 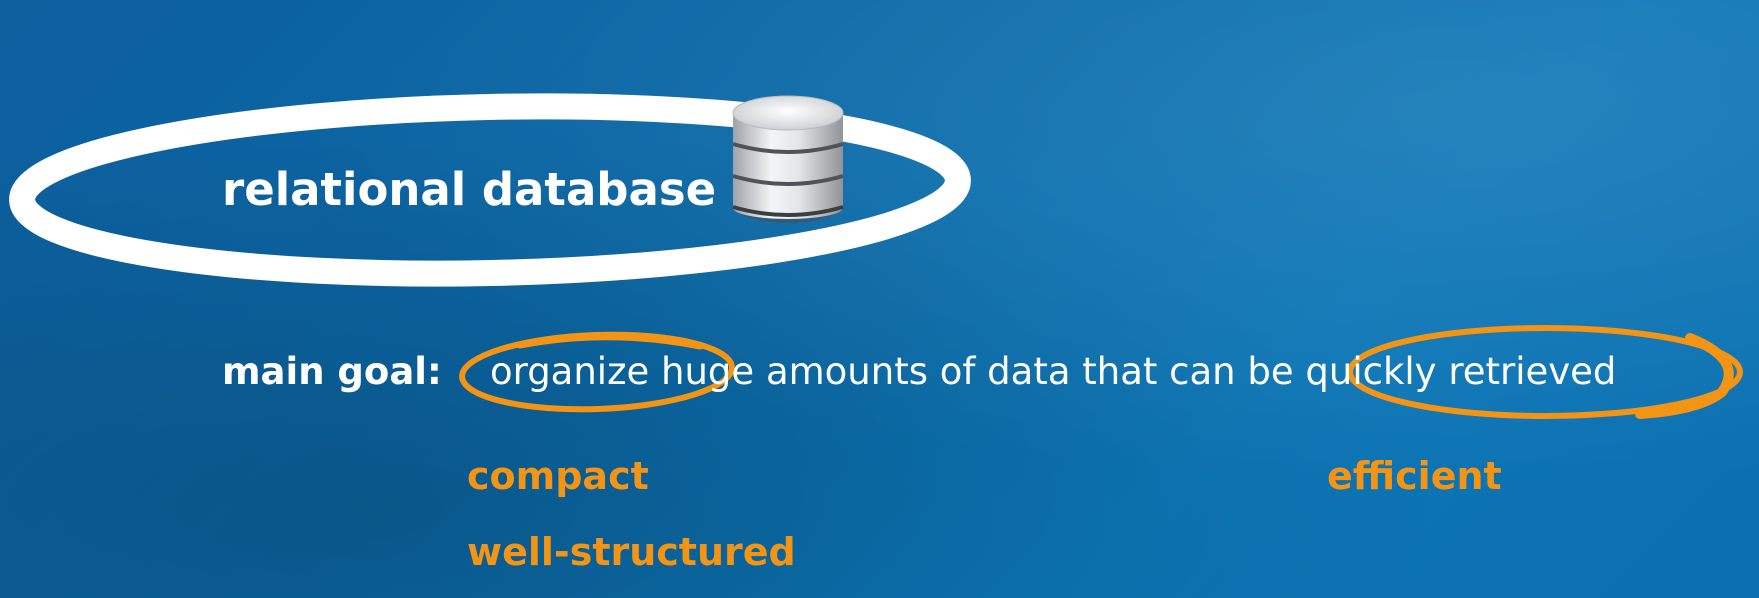 I want to click on goal-label: main goal:, so click(x=332, y=371).